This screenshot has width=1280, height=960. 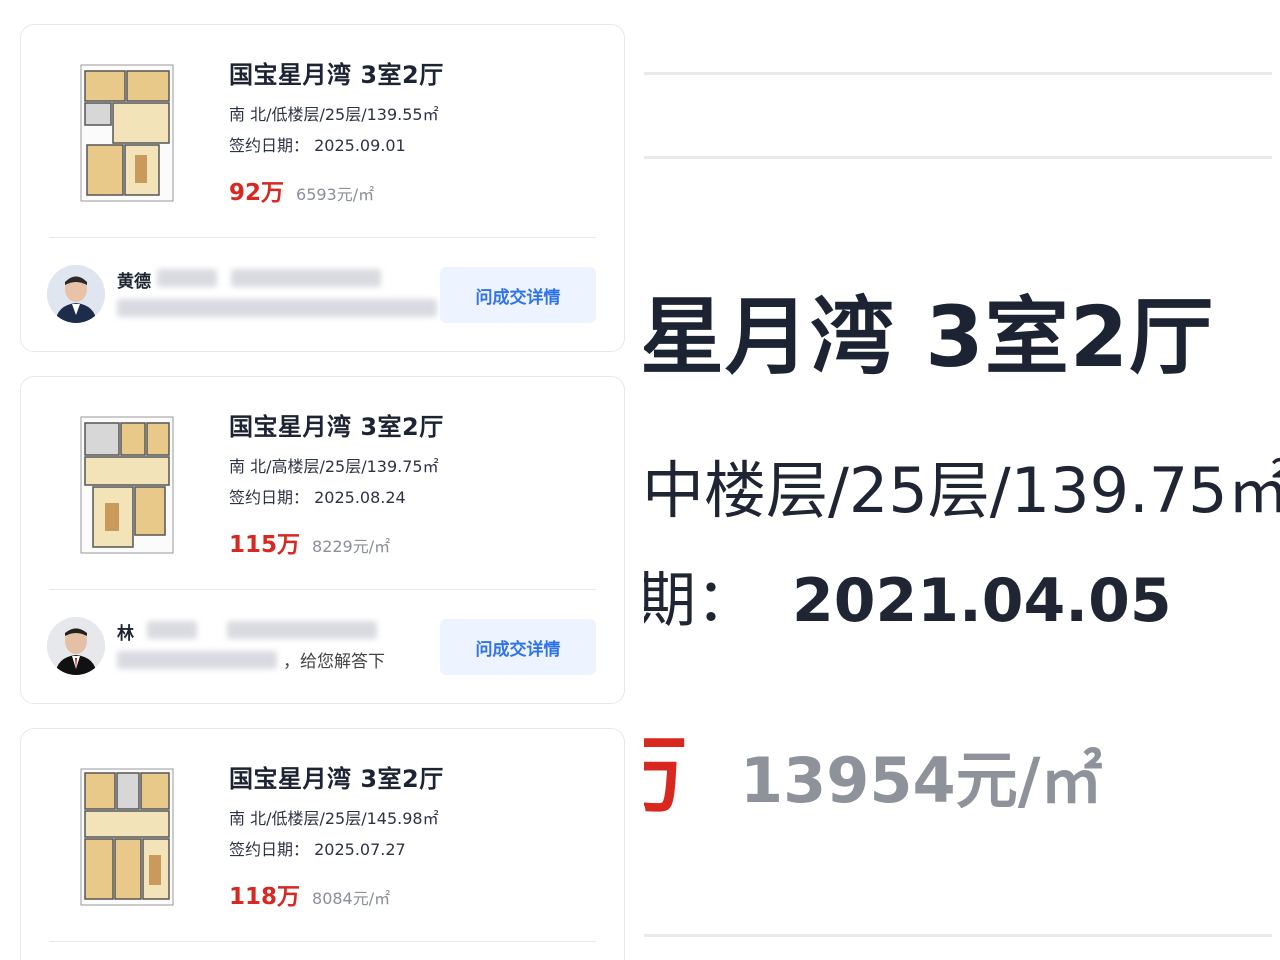 What do you see at coordinates (334, 818) in the screenshot?
I see `listing-meta: 南 北/低楼层/25层/145.98㎡` at bounding box center [334, 818].